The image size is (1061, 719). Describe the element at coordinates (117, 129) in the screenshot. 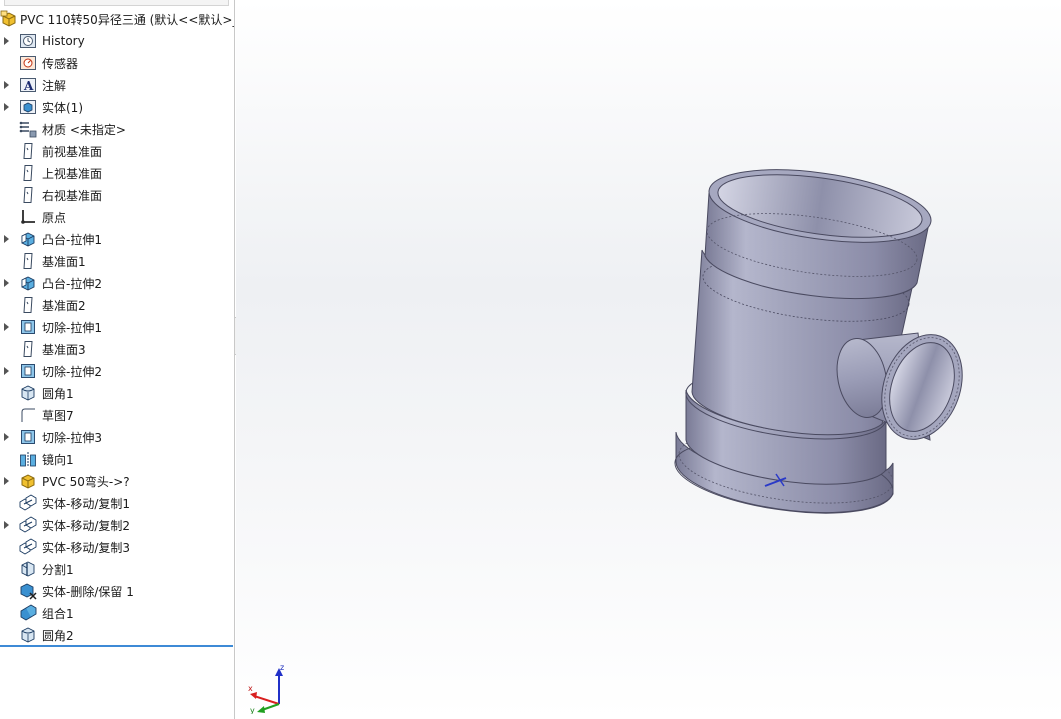

I see `tree-item-material-4: 材质 <未指定>` at that location.